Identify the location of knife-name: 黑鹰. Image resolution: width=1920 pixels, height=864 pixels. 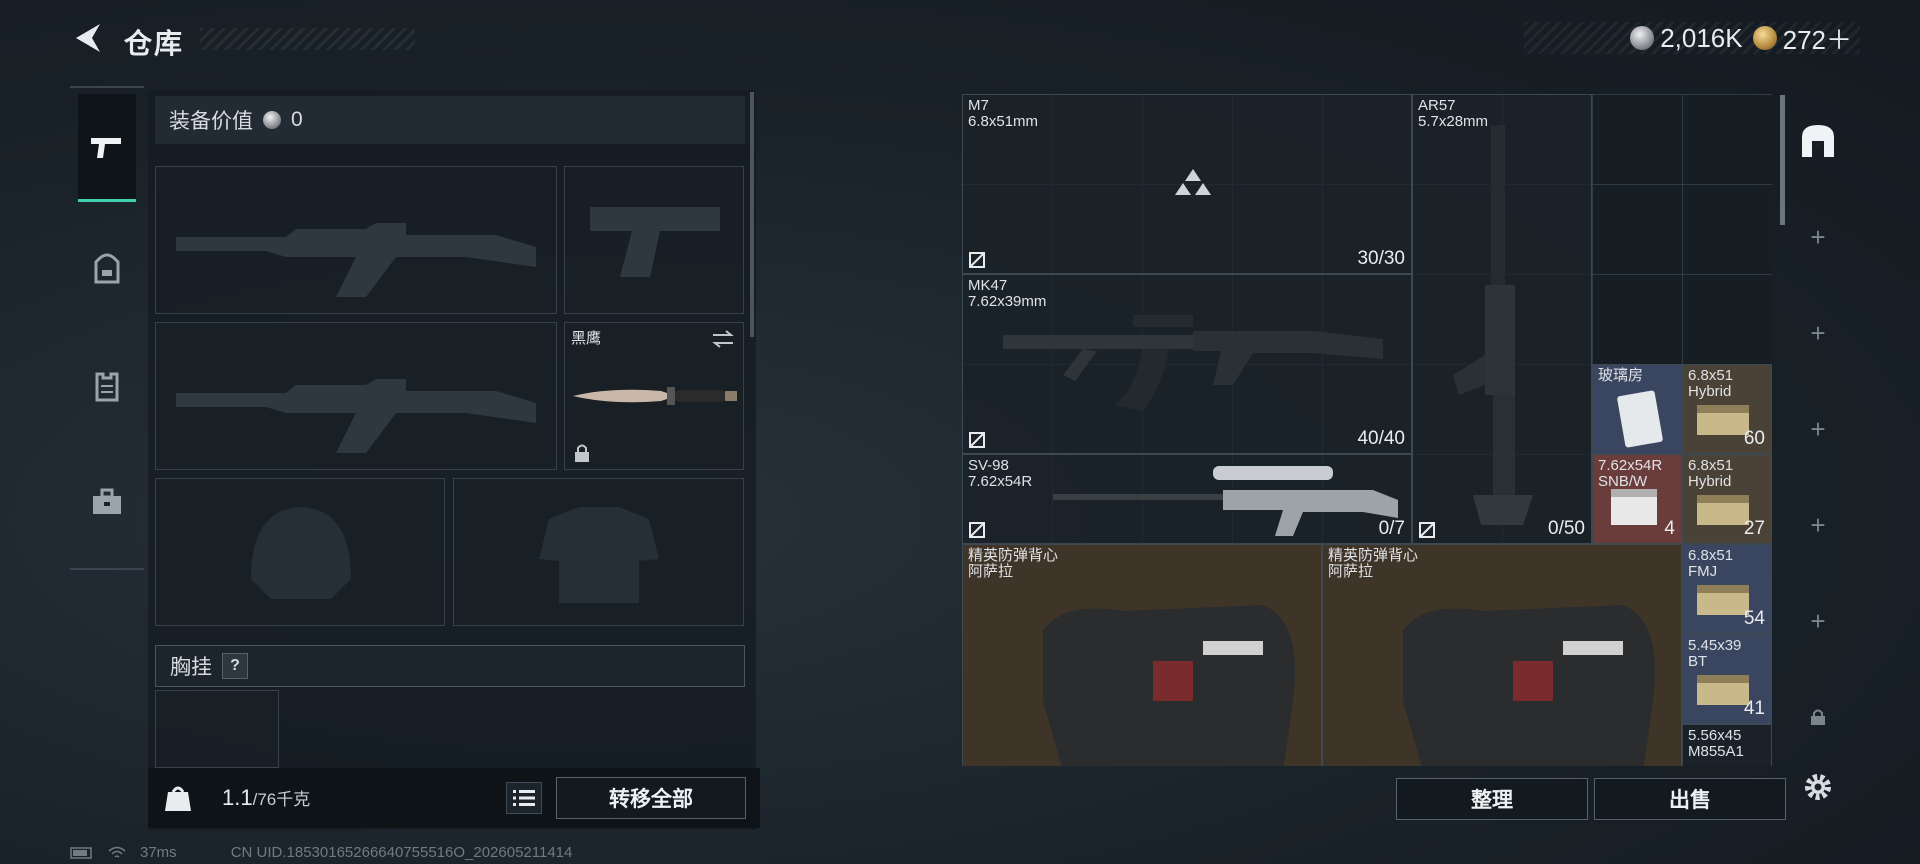
(586, 338).